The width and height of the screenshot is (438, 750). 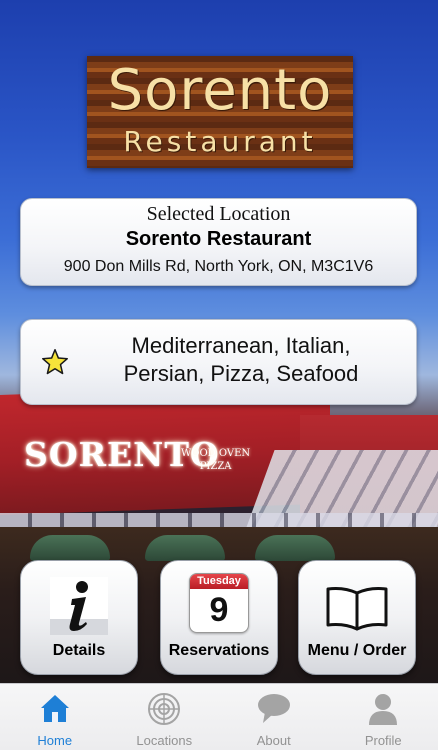 I want to click on calendar-icon: Tuesday 9, so click(x=219, y=603).